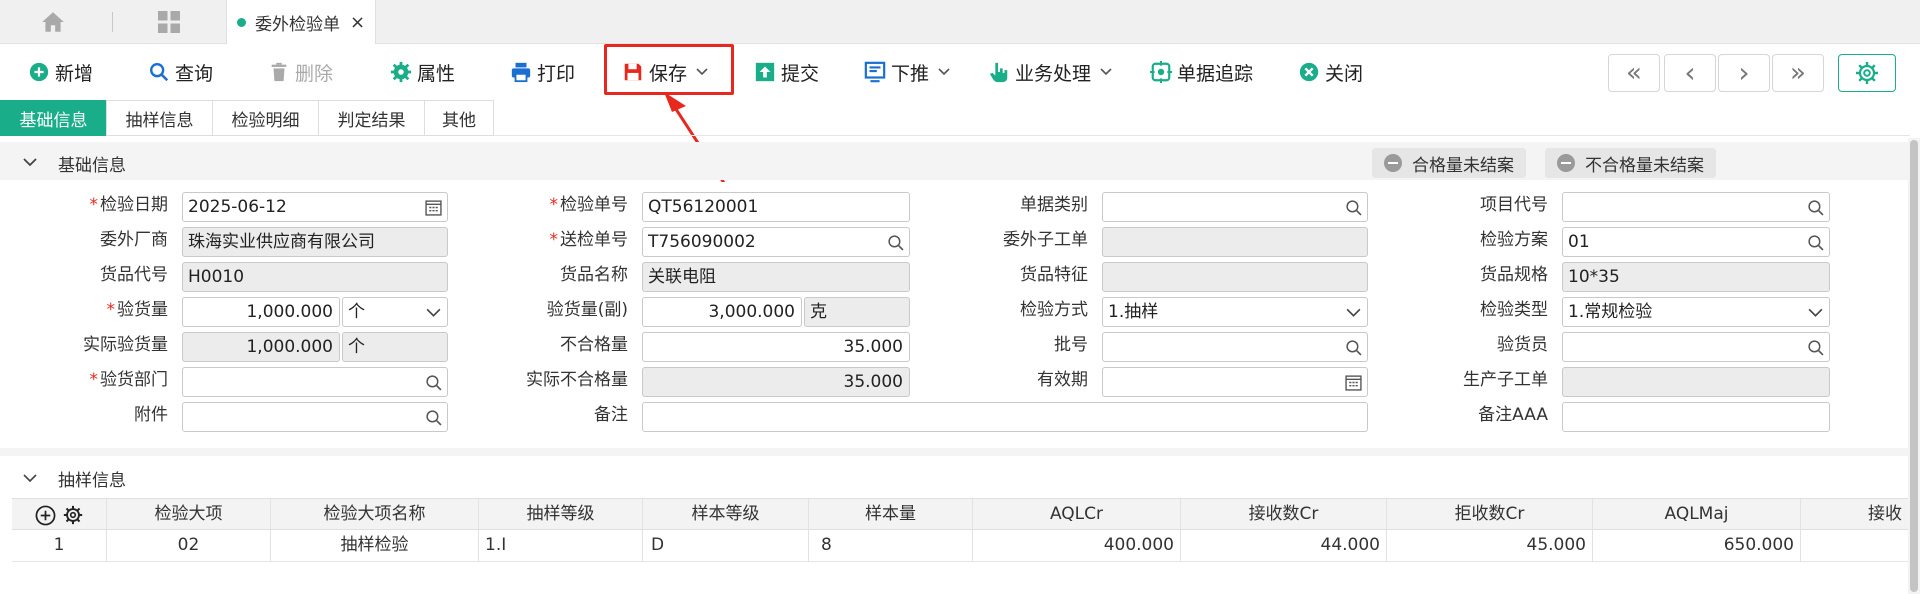 The height and width of the screenshot is (594, 1920). Describe the element at coordinates (776, 382) in the screenshot. I see `actual-ng-qty-input: 35.000` at that location.